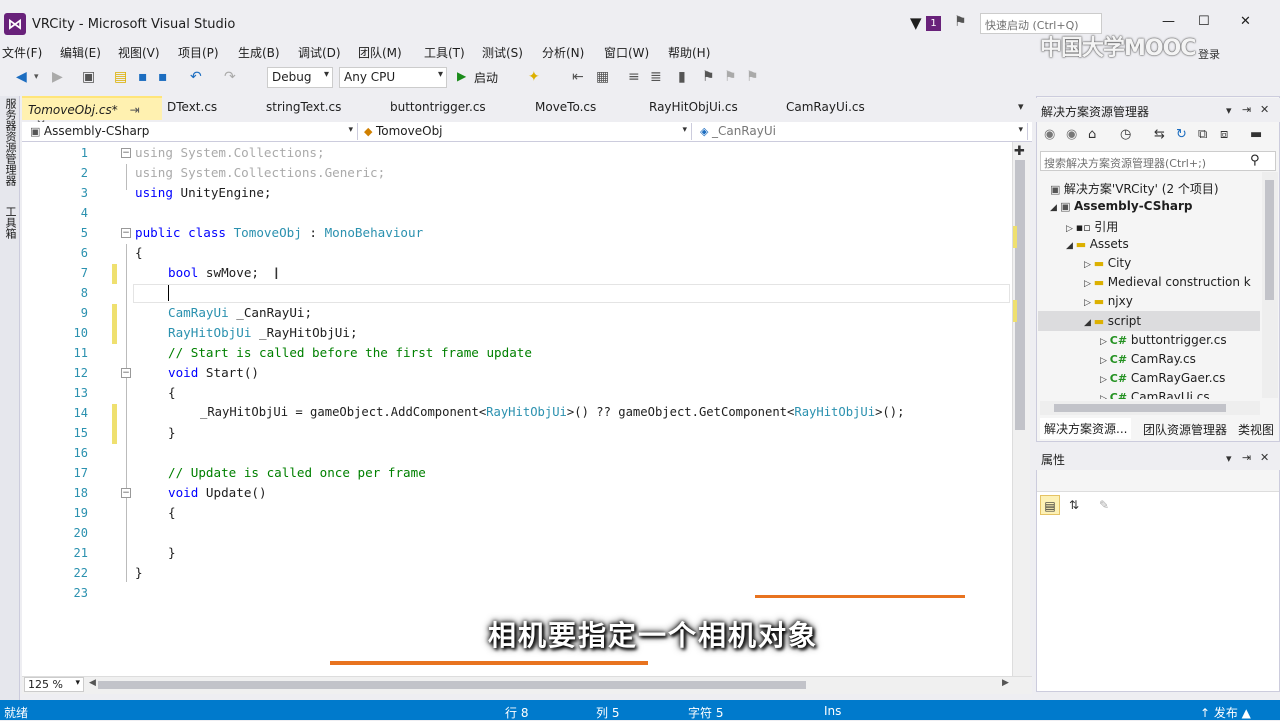 This screenshot has width=1280, height=721. What do you see at coordinates (1019, 151) in the screenshot?
I see `split-icon: ✚` at bounding box center [1019, 151].